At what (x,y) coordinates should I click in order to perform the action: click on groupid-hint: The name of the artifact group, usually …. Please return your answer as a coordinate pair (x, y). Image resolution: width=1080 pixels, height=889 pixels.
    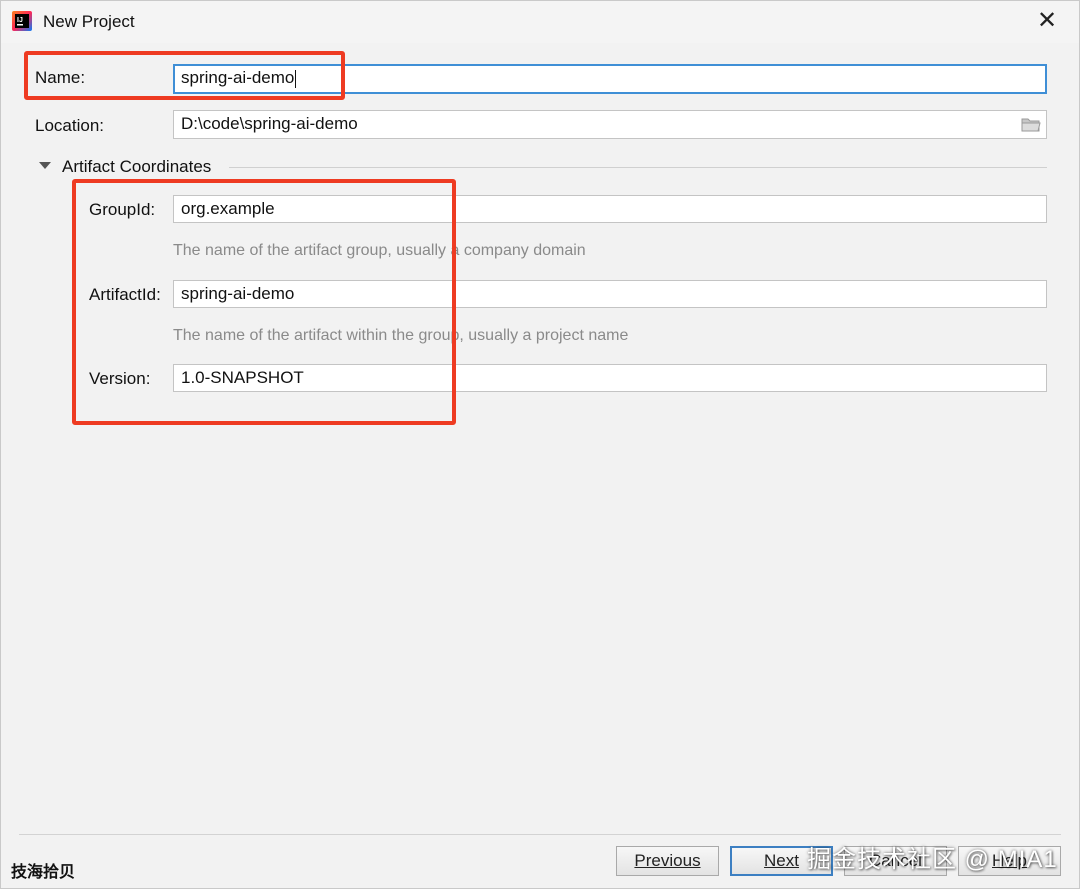
    Looking at the image, I should click on (379, 250).